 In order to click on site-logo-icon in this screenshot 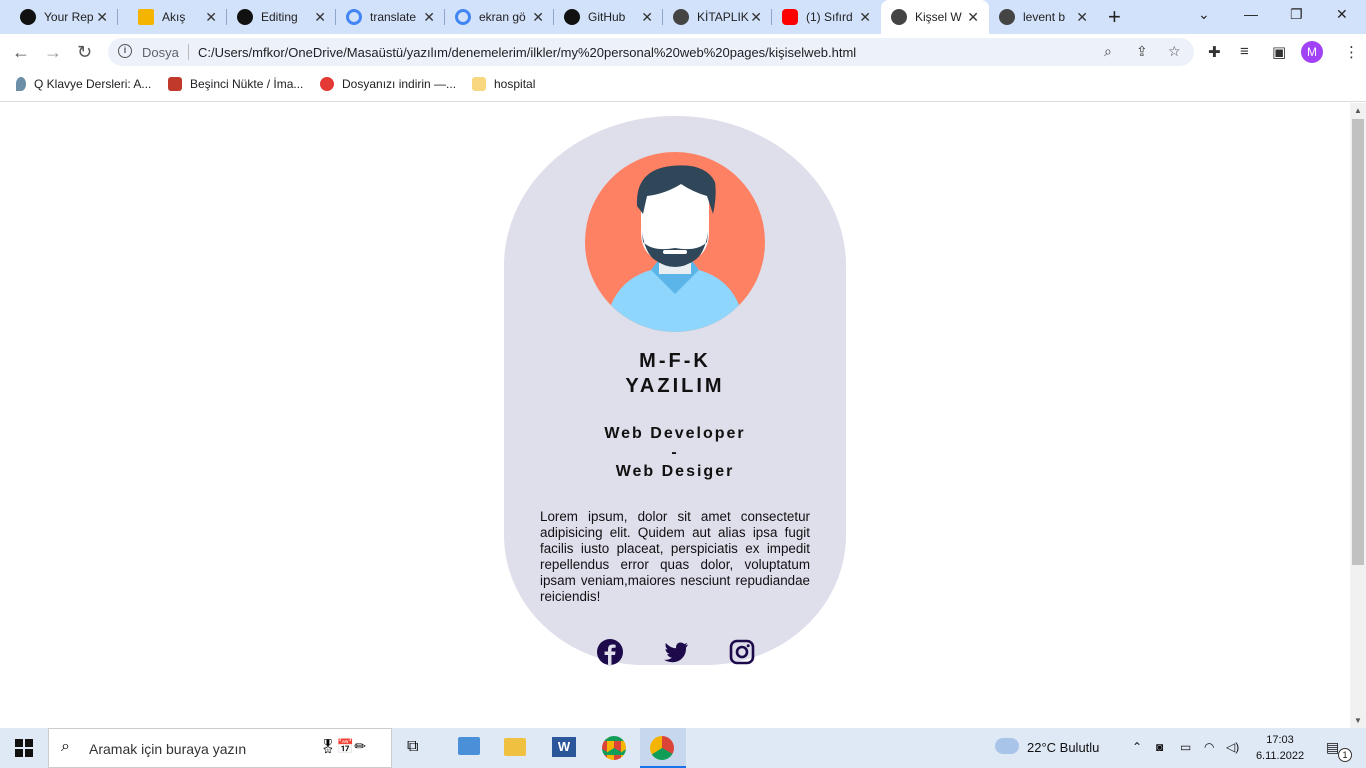, I will do `click(175, 84)`.